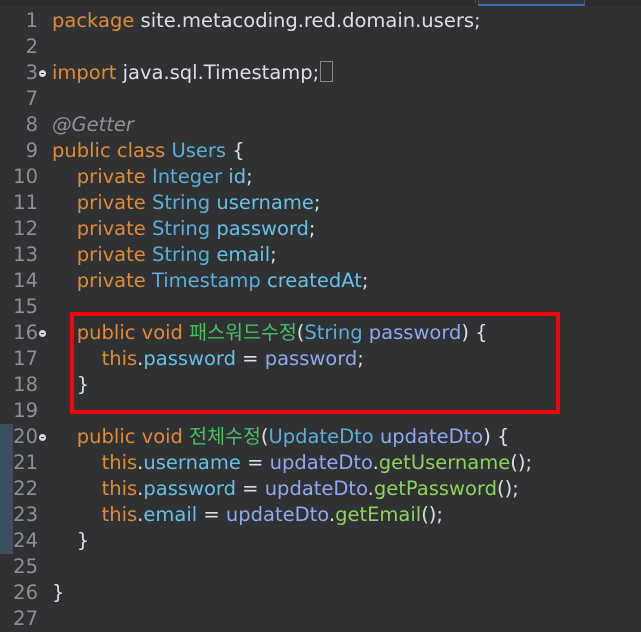 The height and width of the screenshot is (632, 641). What do you see at coordinates (193, 73) in the screenshot?
I see `code-text: import java.sql.Timestamp;` at bounding box center [193, 73].